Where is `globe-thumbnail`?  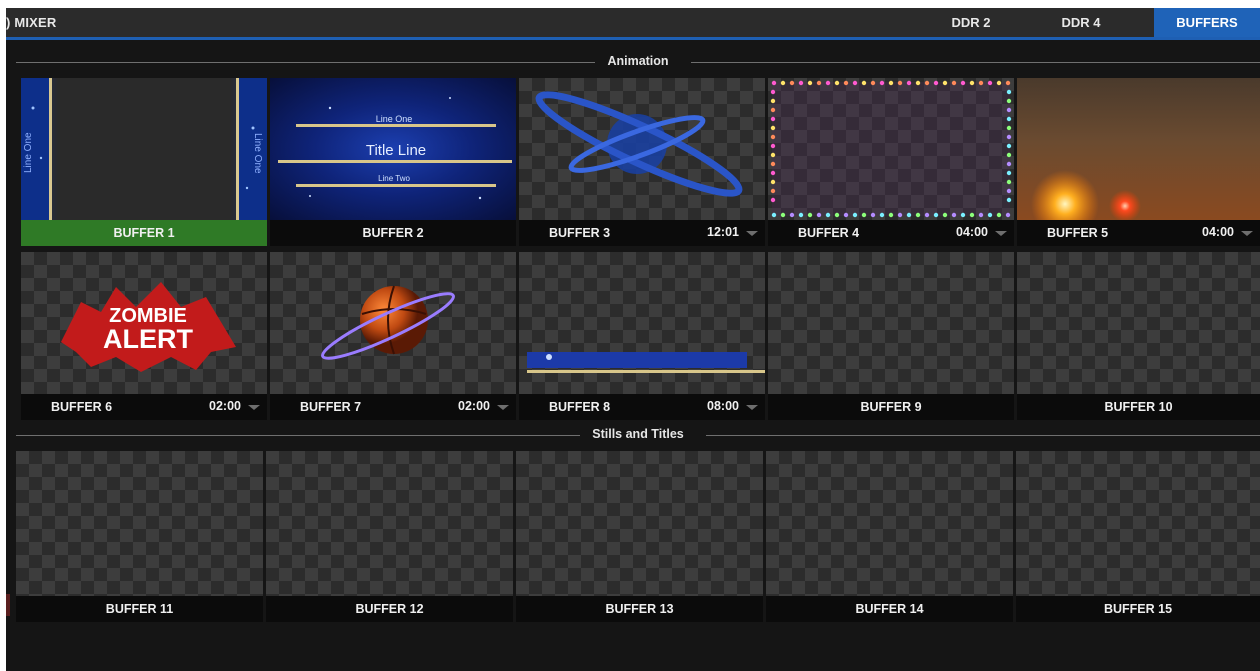 globe-thumbnail is located at coordinates (639, 144).